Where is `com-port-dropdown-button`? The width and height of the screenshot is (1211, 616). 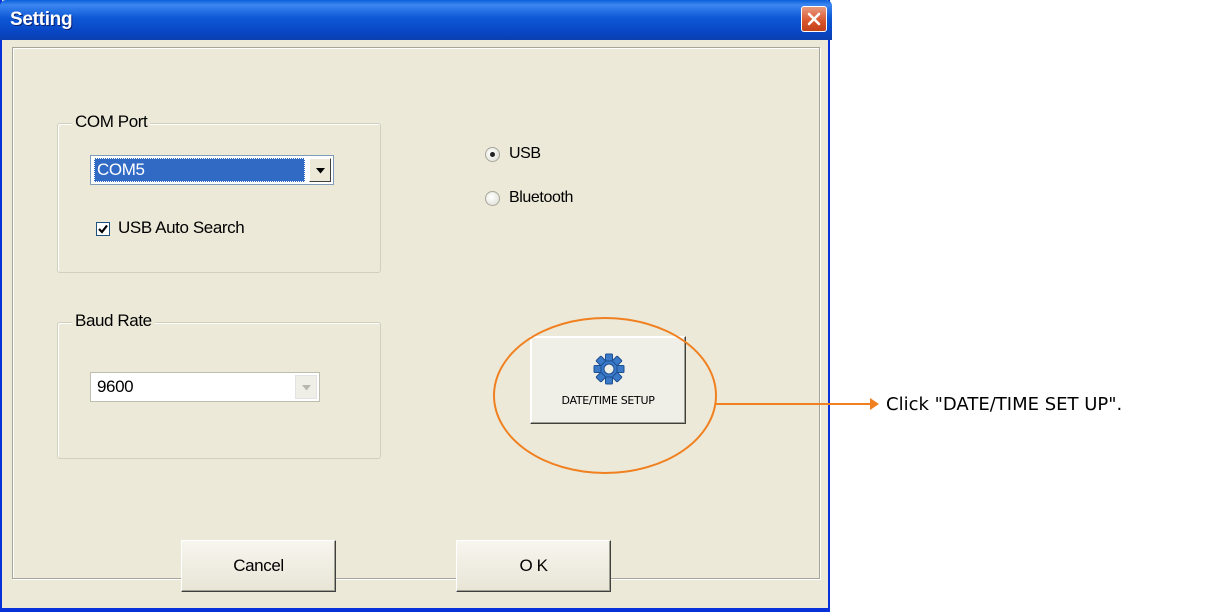 com-port-dropdown-button is located at coordinates (320, 170).